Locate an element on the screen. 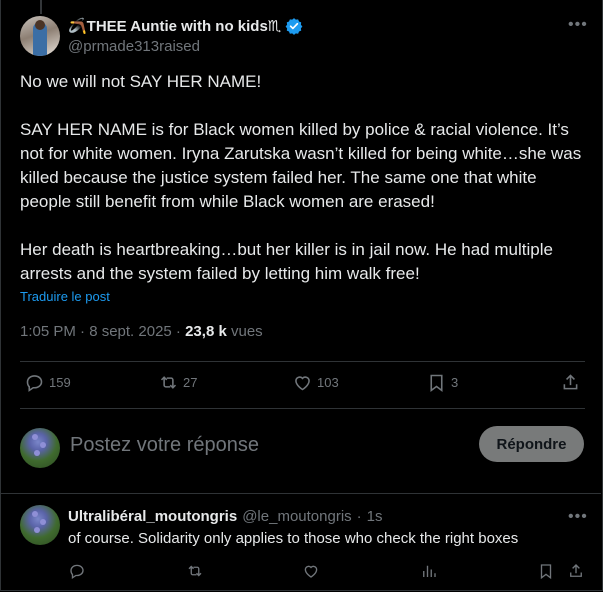 This screenshot has height=592, width=603. like-action: 103 is located at coordinates (315, 382).